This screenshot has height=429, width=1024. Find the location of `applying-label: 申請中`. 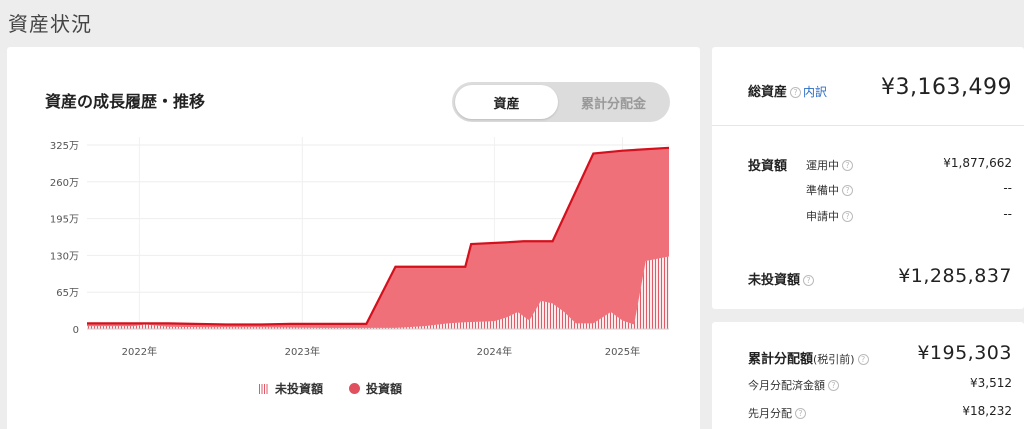

applying-label: 申請中 is located at coordinates (822, 216).